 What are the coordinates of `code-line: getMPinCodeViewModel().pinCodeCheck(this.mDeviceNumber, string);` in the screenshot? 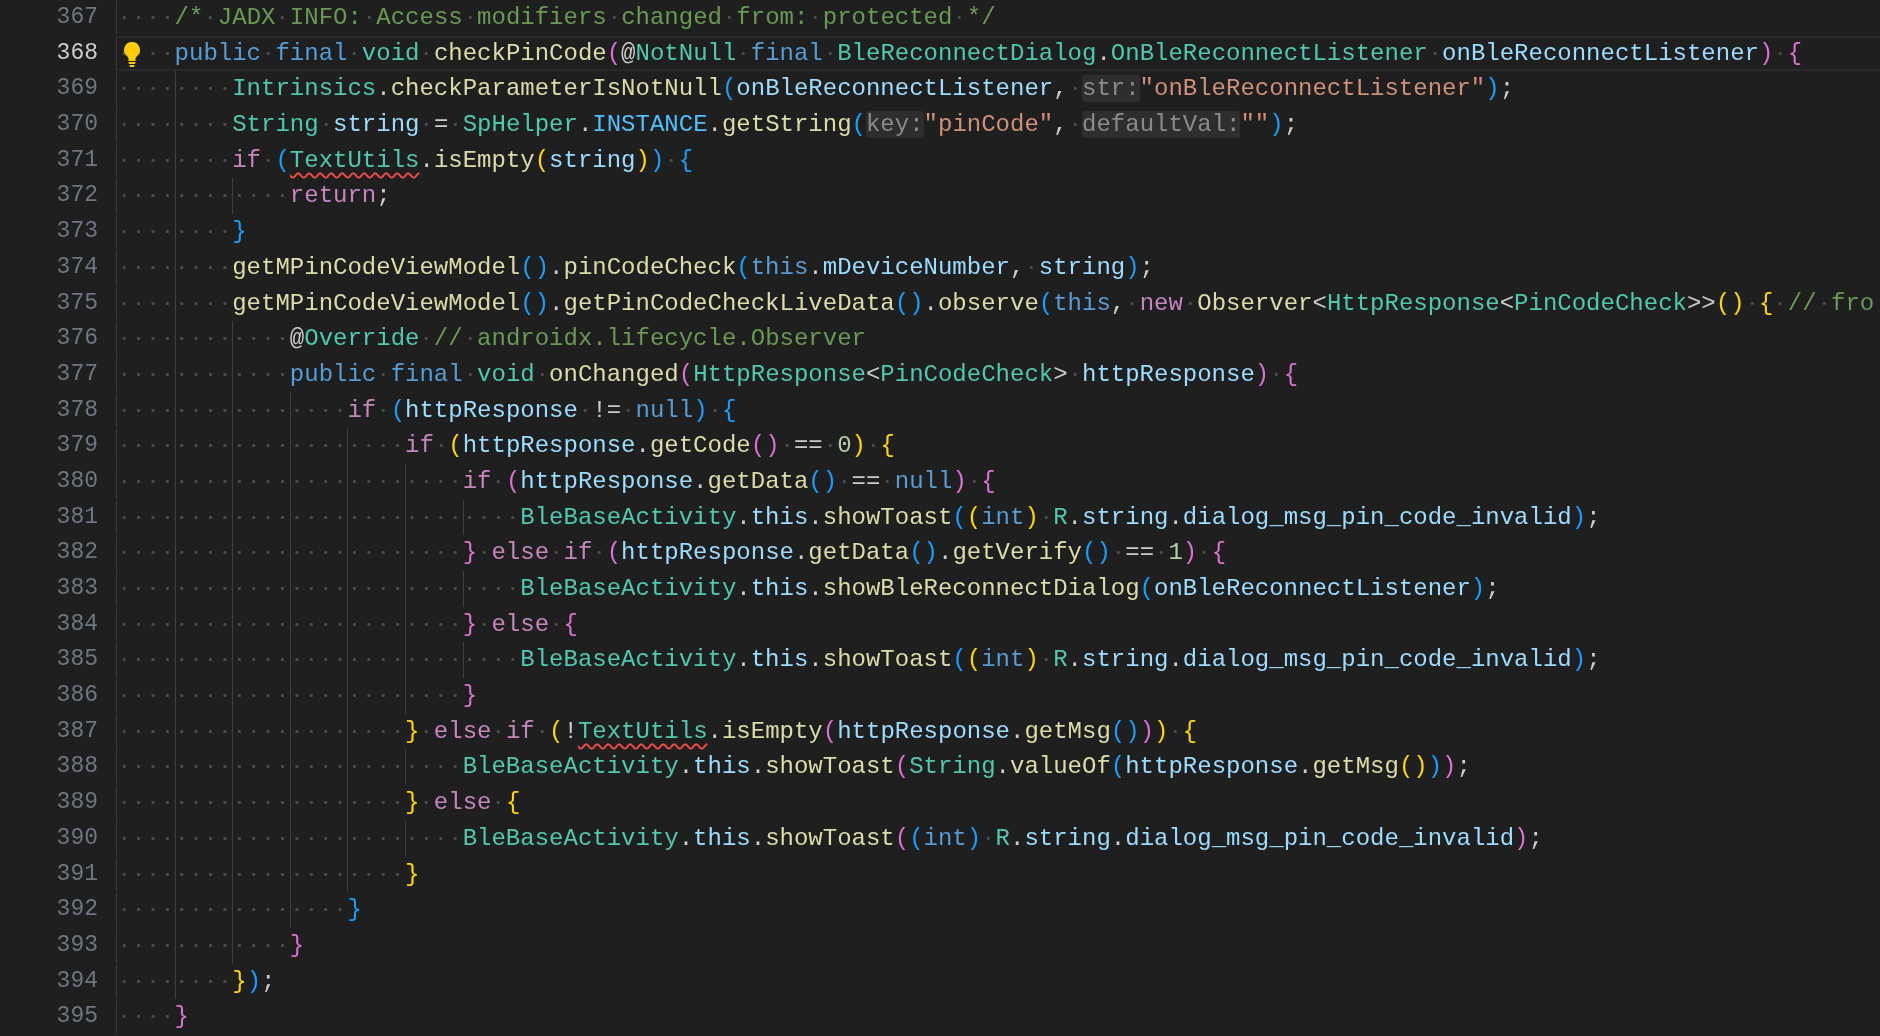 It's located at (635, 267).